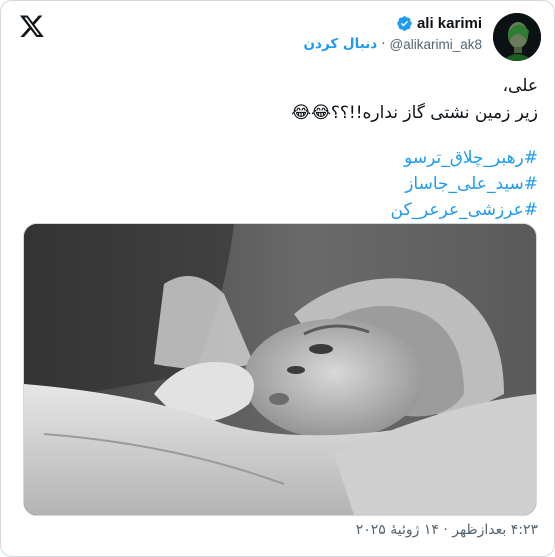  I want to click on verified-badge-icon, so click(404, 23).